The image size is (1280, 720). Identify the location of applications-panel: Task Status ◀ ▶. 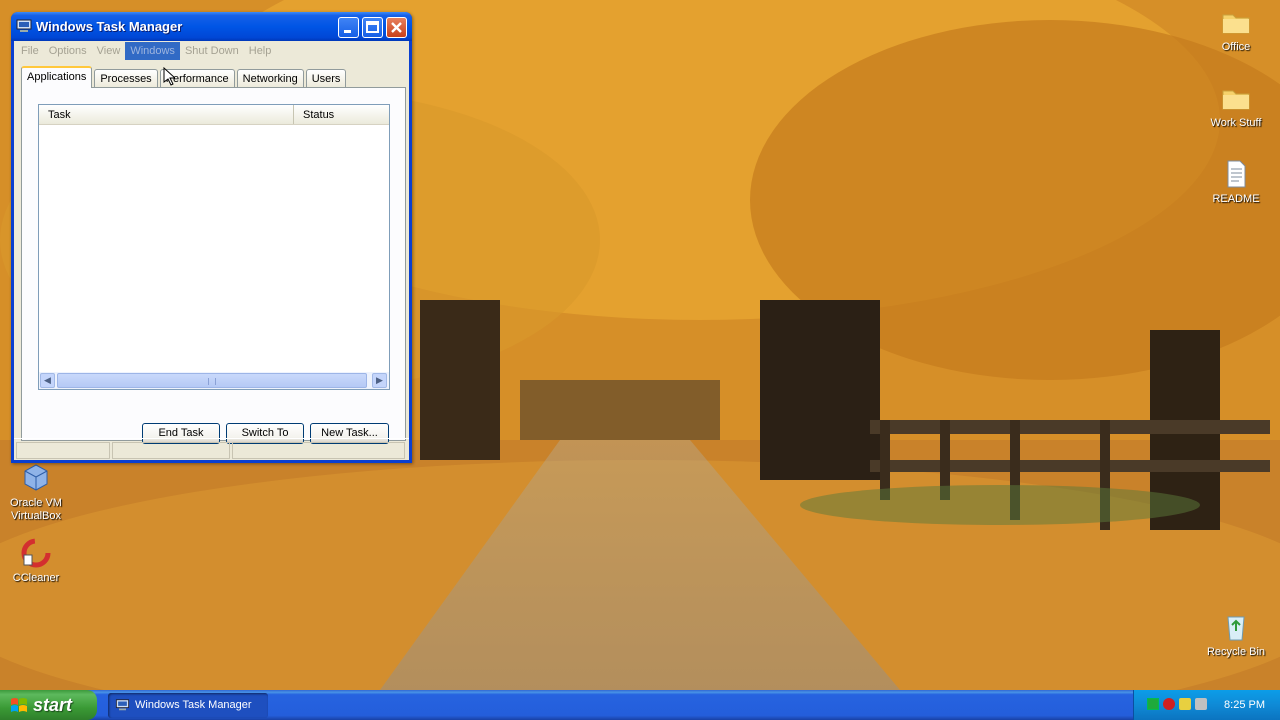
(213, 264).